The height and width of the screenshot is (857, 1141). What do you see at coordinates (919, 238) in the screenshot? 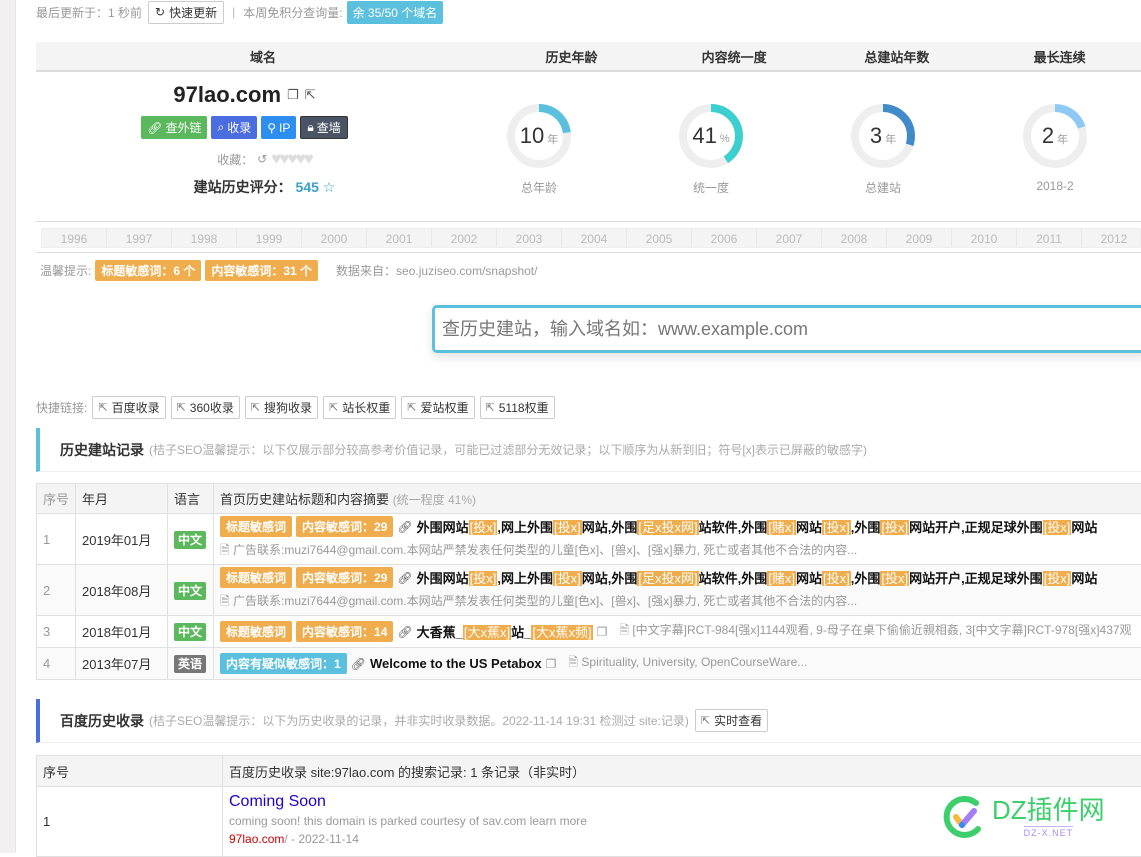
I see `year-item: 2009` at bounding box center [919, 238].